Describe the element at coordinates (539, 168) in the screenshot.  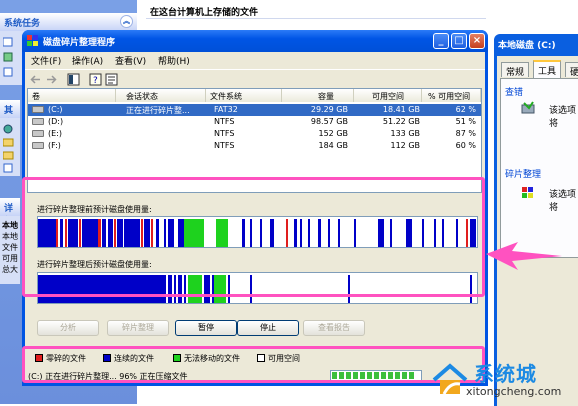
I see `tools-panel: 查错 该选项将 碎片整理 该选项将` at that location.